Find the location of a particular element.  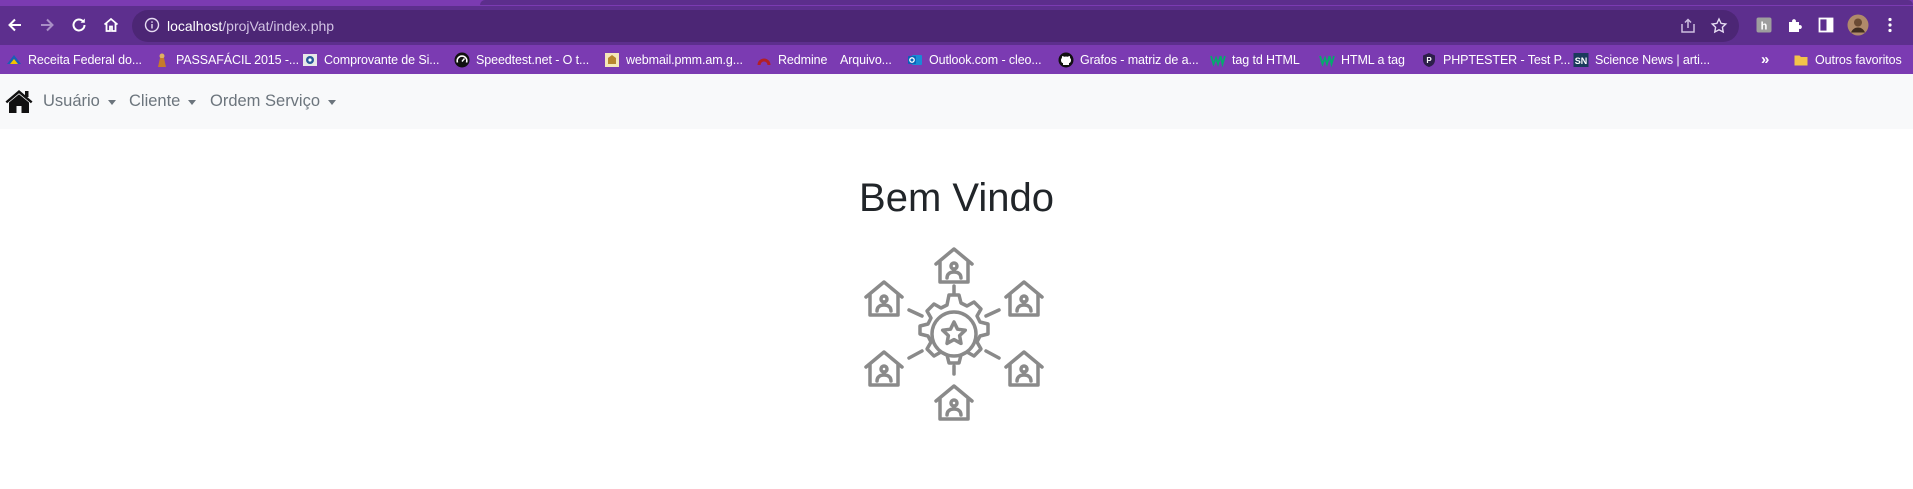

bookmark-html-a-tag: HTML a tag is located at coordinates (1362, 59).